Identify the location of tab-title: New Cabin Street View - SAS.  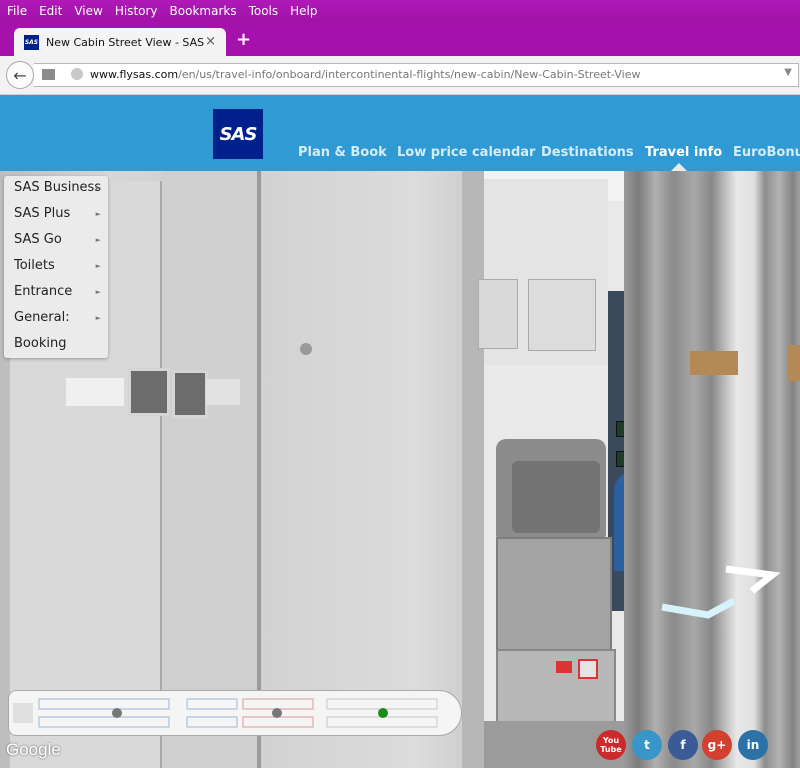
(125, 42).